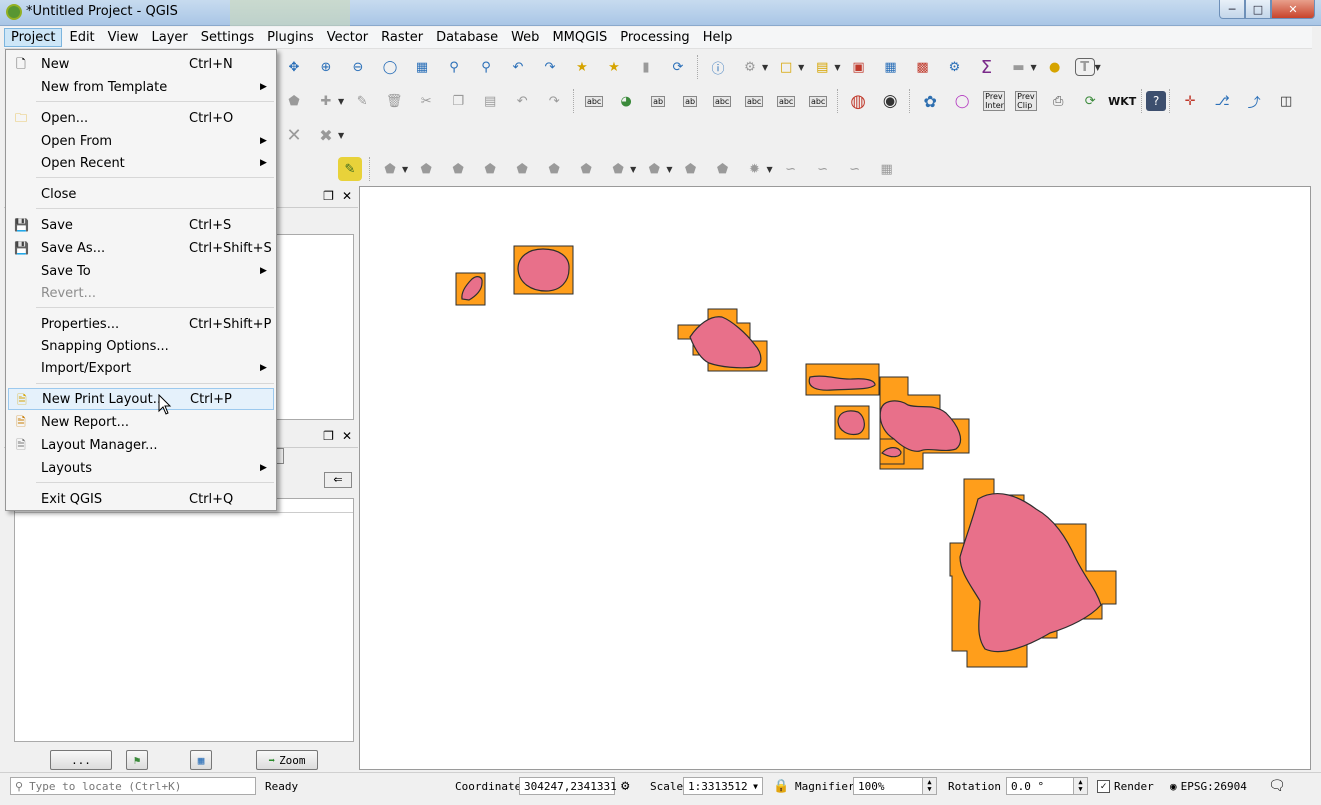 This screenshot has width=1321, height=805. I want to click on select-features-icon: □, so click(786, 67).